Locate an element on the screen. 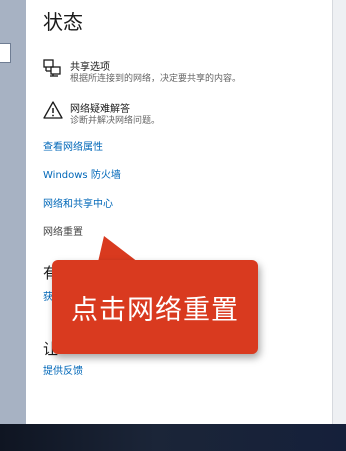 The height and width of the screenshot is (451, 346). warning-triangle-icon is located at coordinates (53, 110).